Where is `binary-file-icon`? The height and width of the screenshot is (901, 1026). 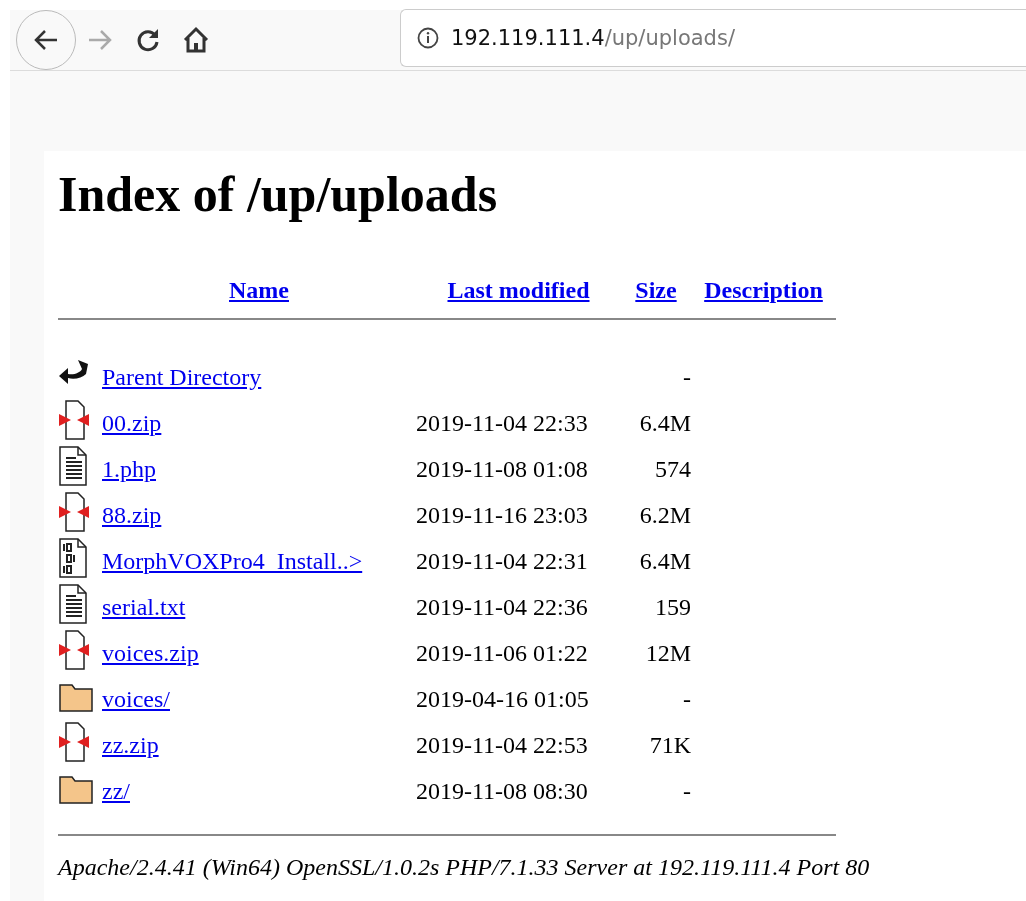 binary-file-icon is located at coordinates (74, 558).